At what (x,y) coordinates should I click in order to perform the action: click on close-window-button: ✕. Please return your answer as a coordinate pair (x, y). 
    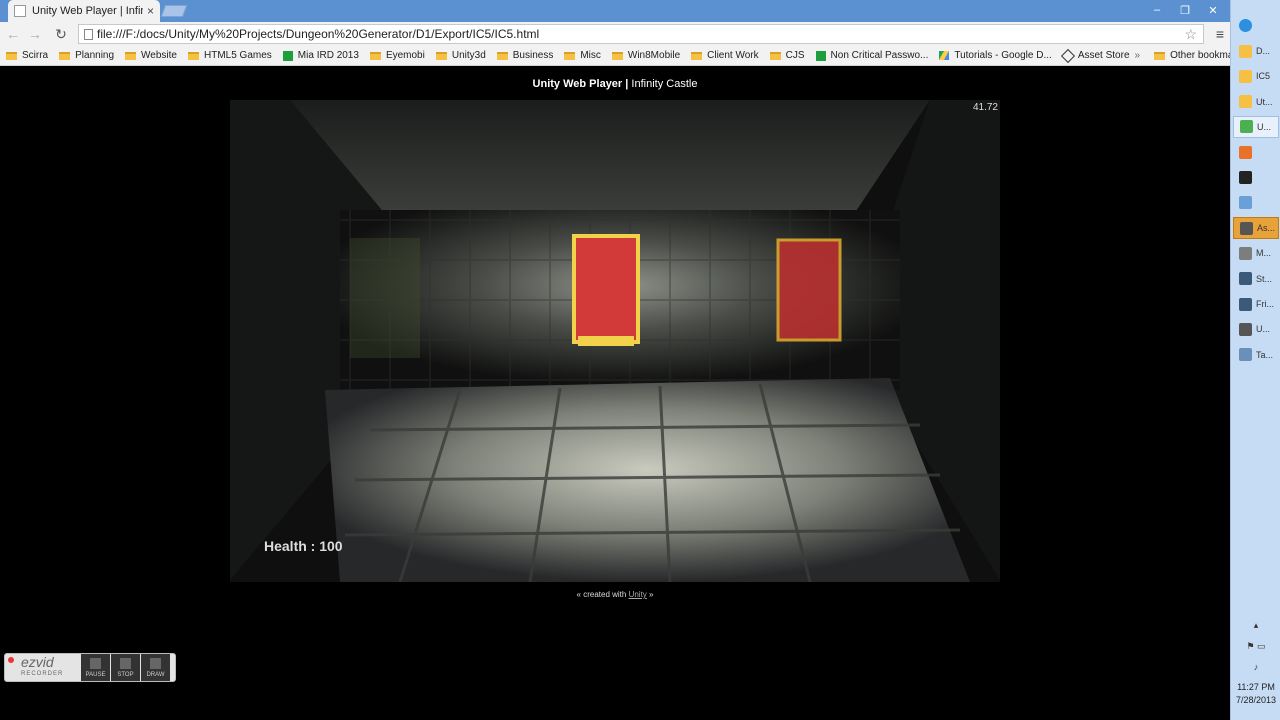
    Looking at the image, I should click on (1213, 10).